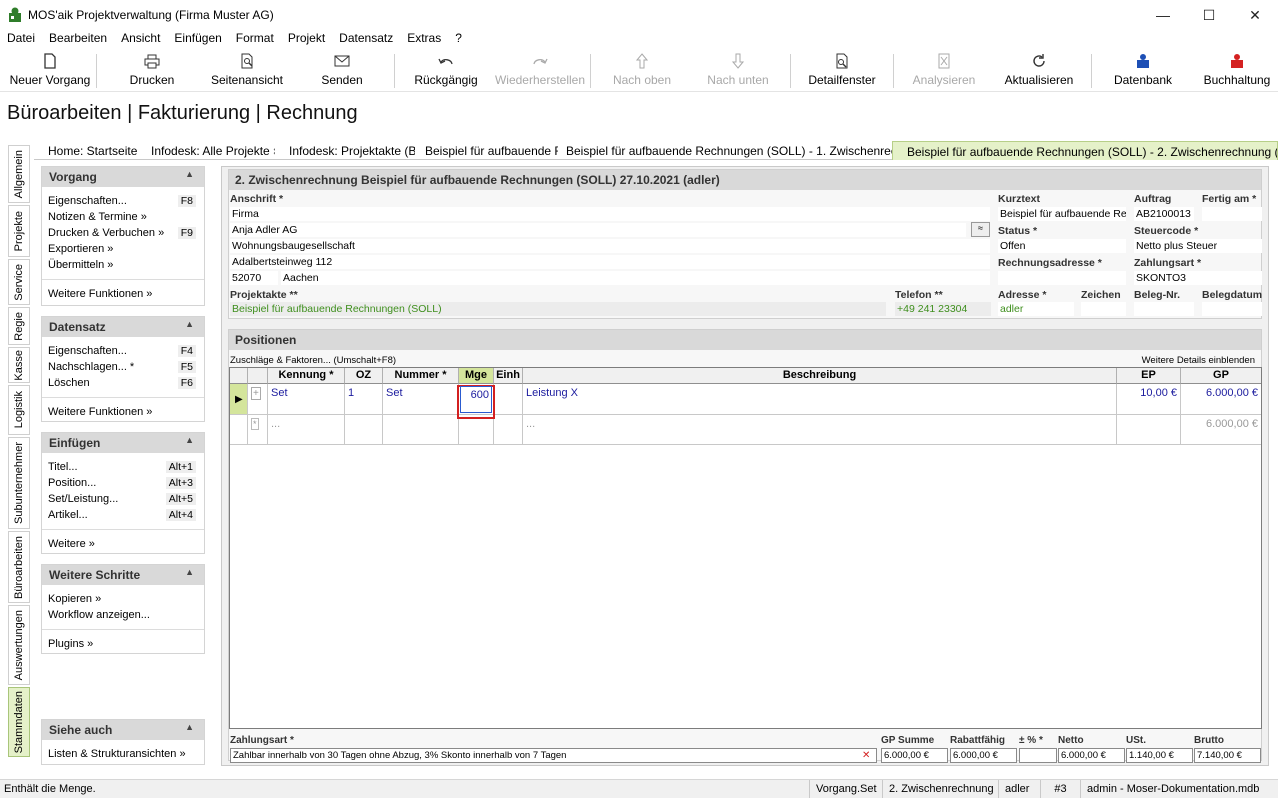 This screenshot has width=1278, height=798. What do you see at coordinates (842, 71) in the screenshot?
I see `detail-window-button: Detailfenster` at bounding box center [842, 71].